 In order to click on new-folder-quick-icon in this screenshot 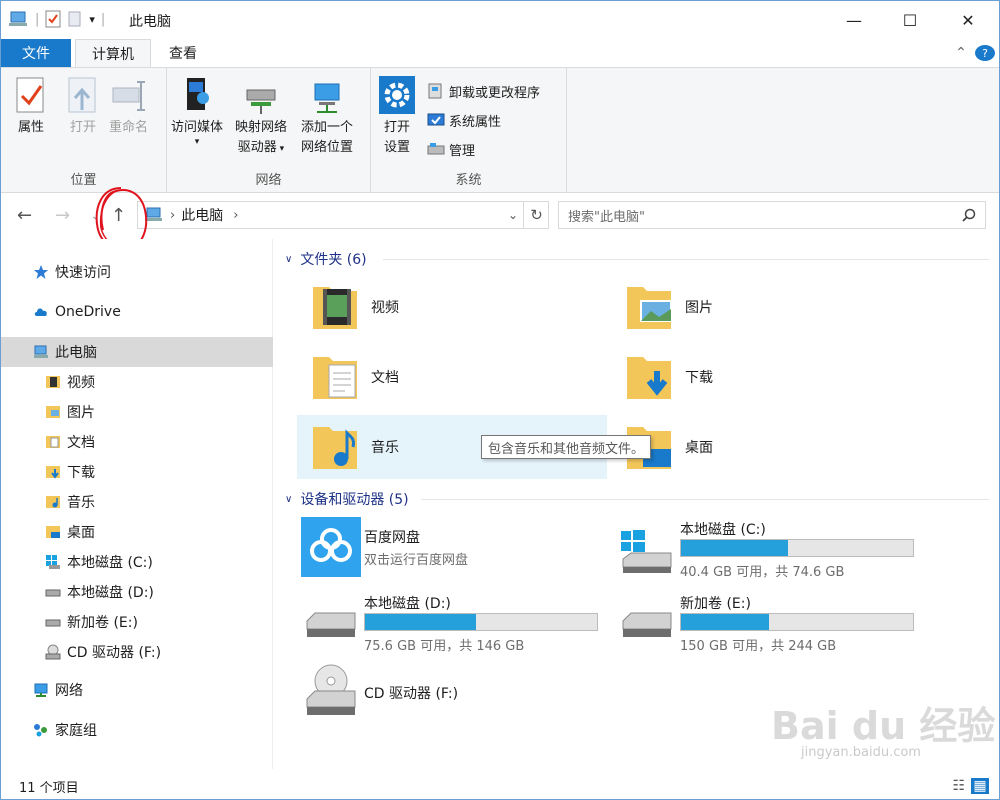, I will do `click(75, 19)`.